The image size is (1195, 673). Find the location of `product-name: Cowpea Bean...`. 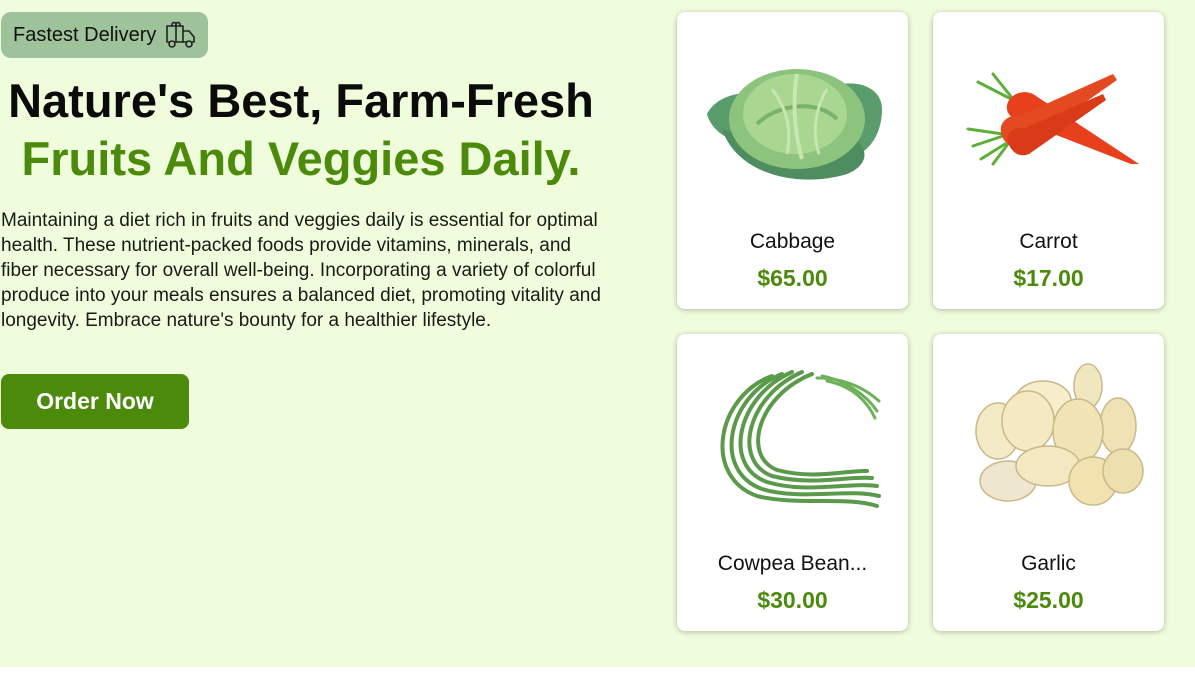

product-name: Cowpea Bean... is located at coordinates (792, 563).